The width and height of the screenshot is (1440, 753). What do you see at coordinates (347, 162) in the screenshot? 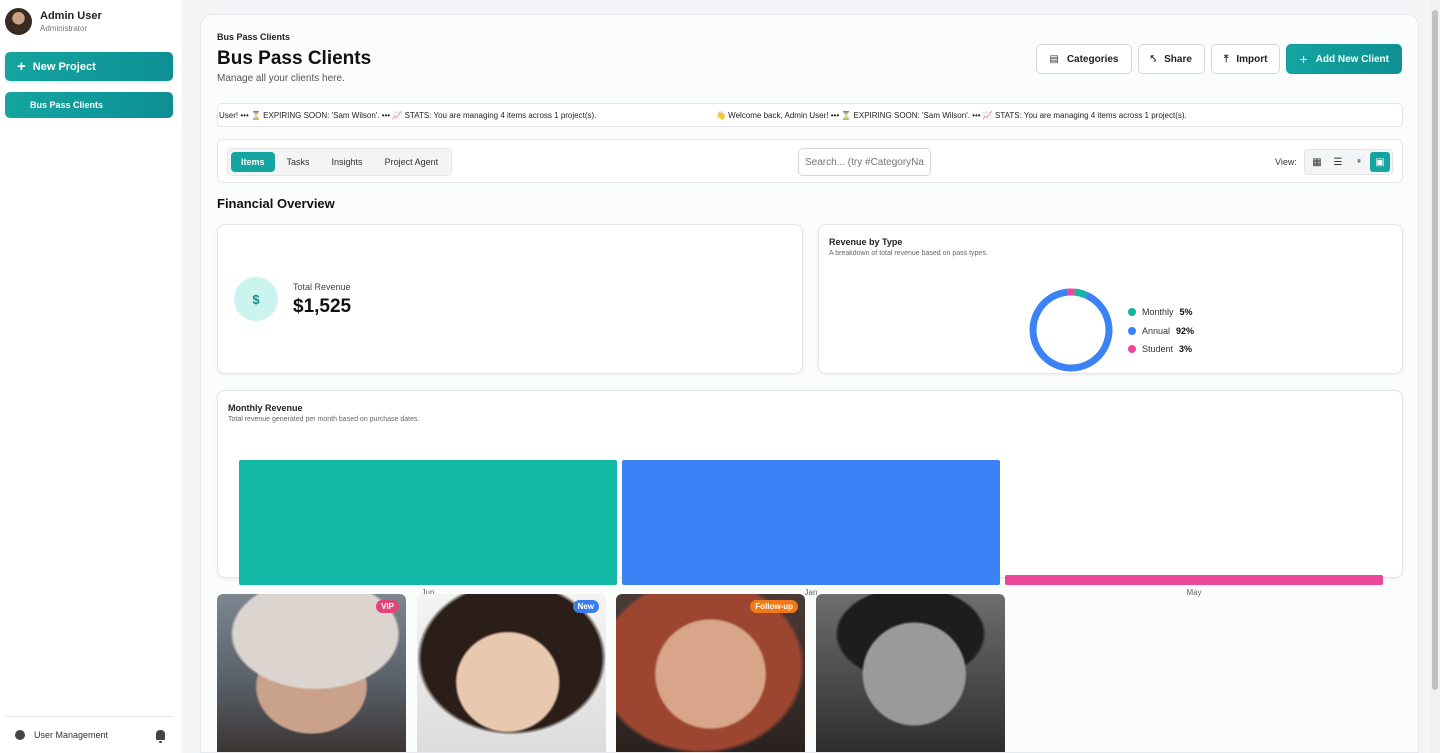
I see `tab-insights: Insights` at bounding box center [347, 162].